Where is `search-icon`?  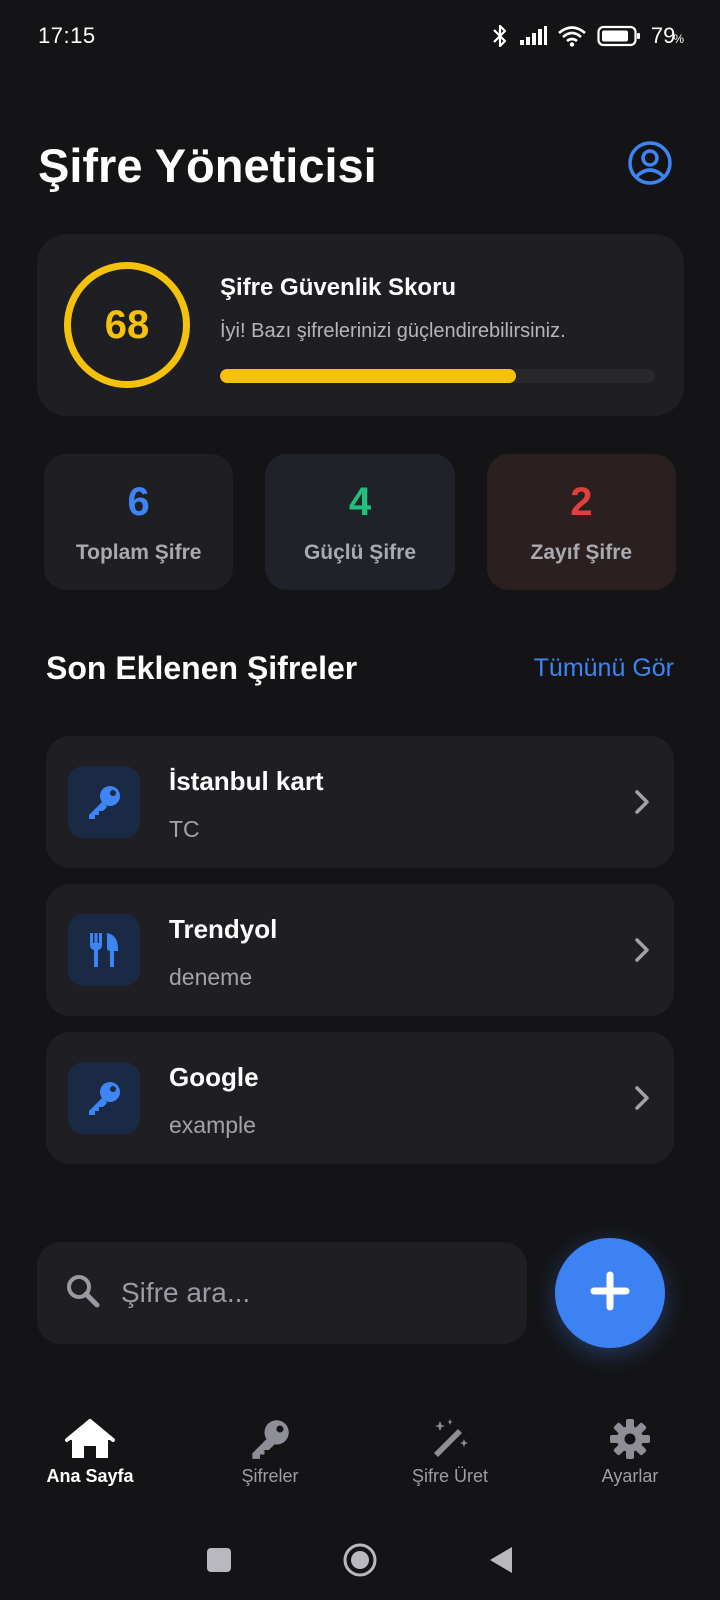 search-icon is located at coordinates (83, 1293).